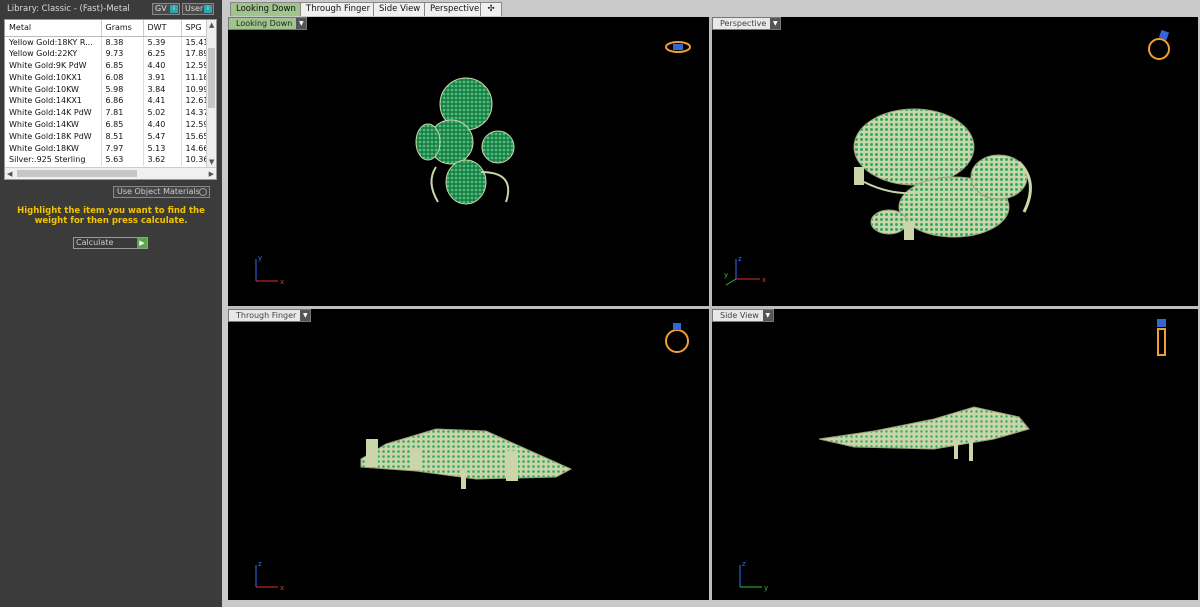  I want to click on table-row: White Gold:18K PdW 8.51 5.47 15.65, so click(107, 136).